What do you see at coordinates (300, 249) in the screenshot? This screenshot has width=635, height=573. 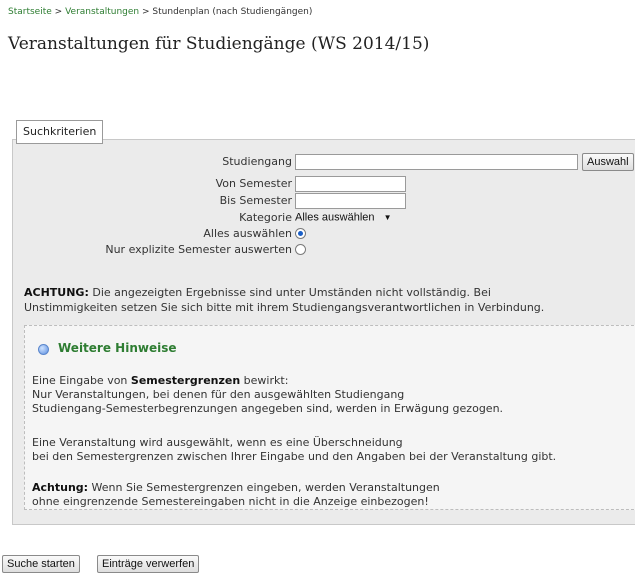 I see `radio-explicit-semester` at bounding box center [300, 249].